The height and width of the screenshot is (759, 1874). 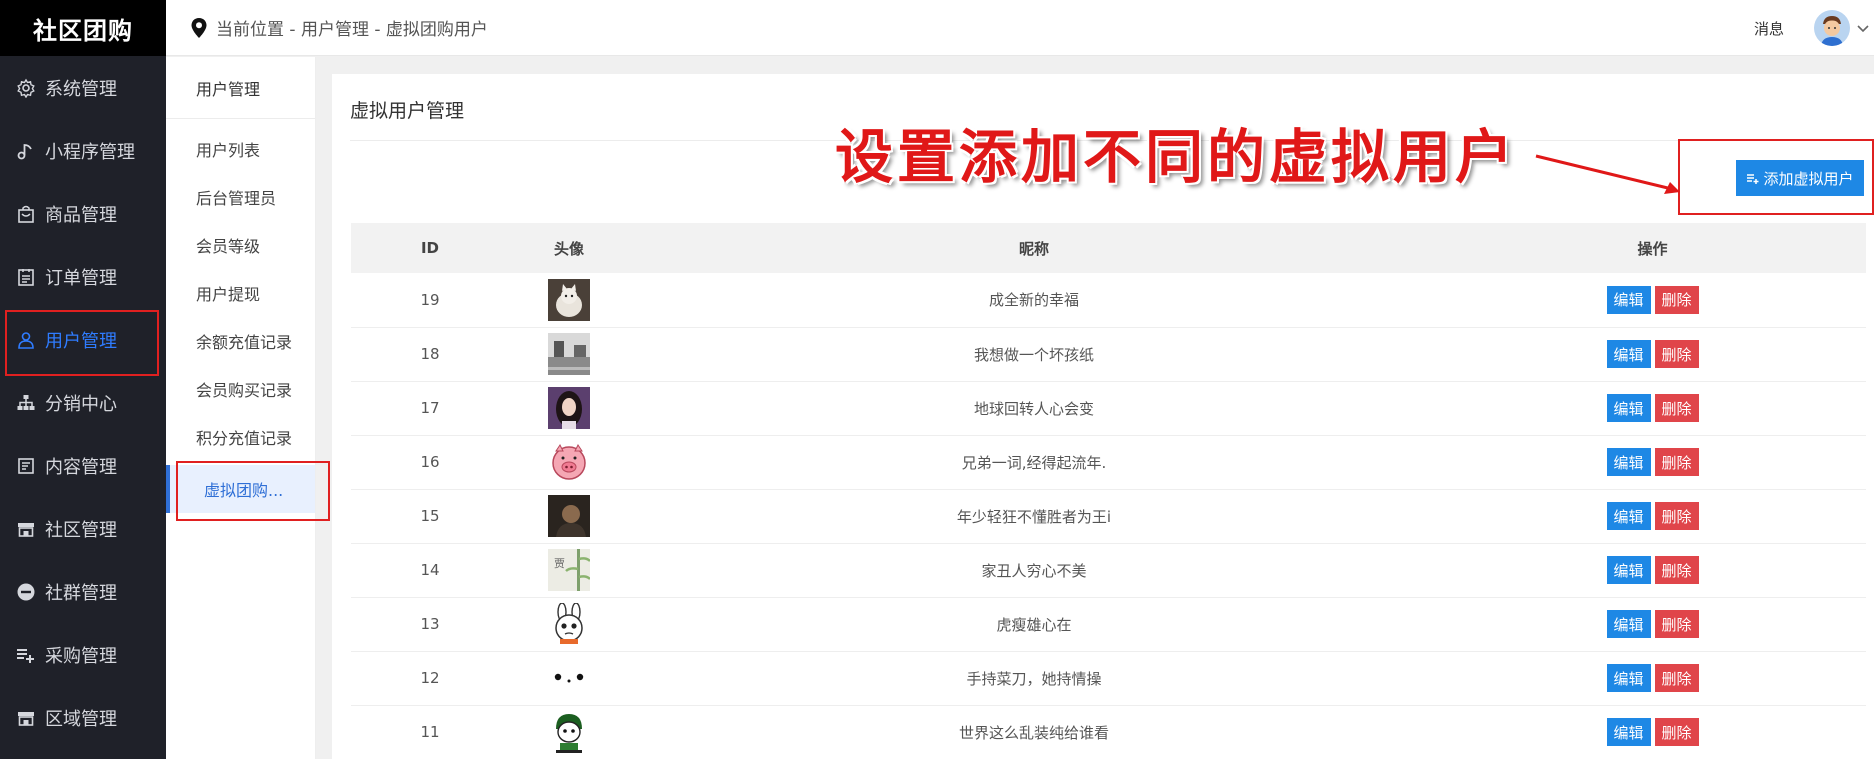 I want to click on user-icon, so click(x=26, y=340).